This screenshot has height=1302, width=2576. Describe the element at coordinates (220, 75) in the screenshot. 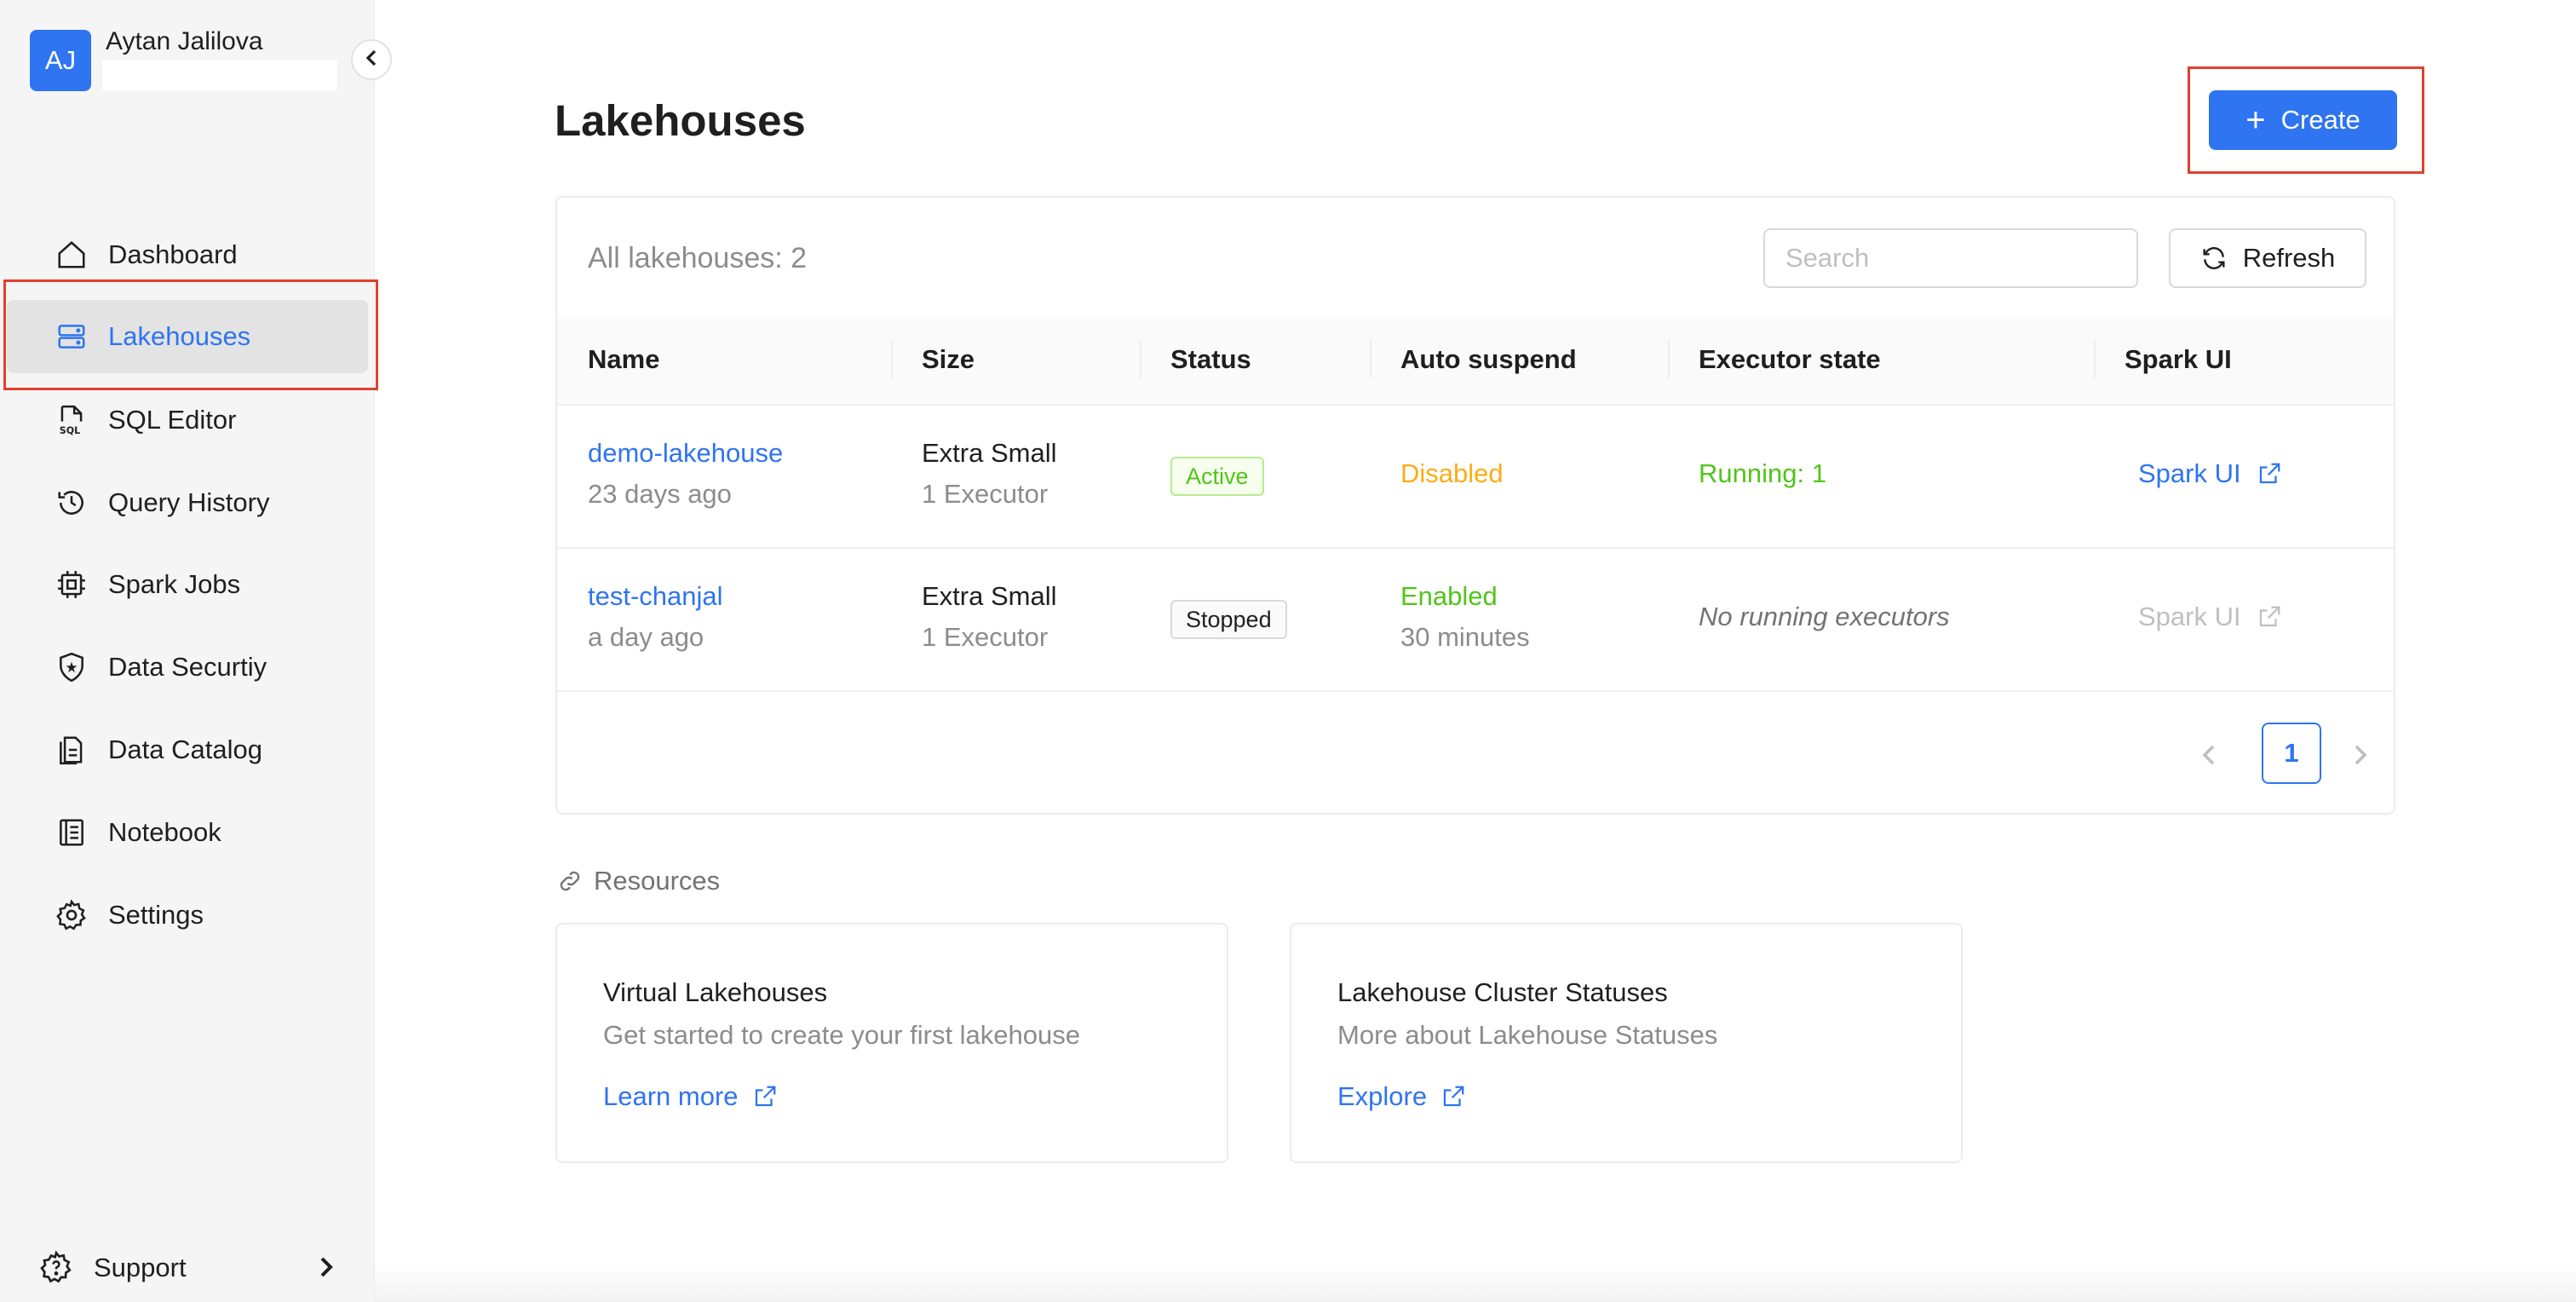

I see `user-email-redacted` at that location.